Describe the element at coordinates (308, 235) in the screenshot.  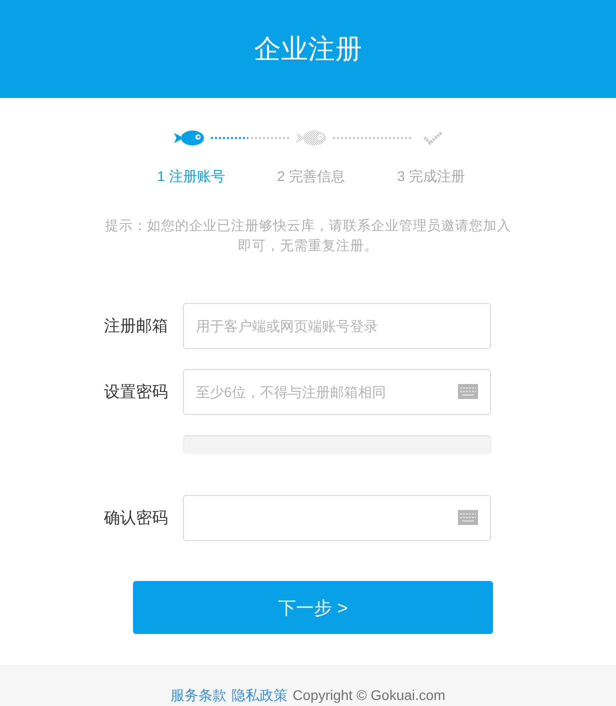
I see `hint-text: 提示：如您的企业已注册够快云库，请联系企业管理员邀请您加入即可，无需重复注册。` at that location.